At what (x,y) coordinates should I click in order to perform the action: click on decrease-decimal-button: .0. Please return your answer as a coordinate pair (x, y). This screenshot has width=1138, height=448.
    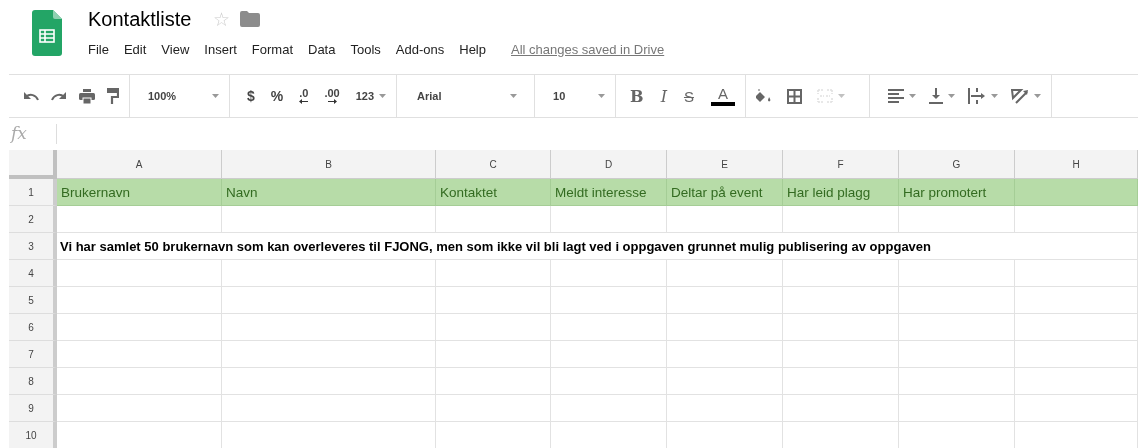
    Looking at the image, I should click on (304, 96).